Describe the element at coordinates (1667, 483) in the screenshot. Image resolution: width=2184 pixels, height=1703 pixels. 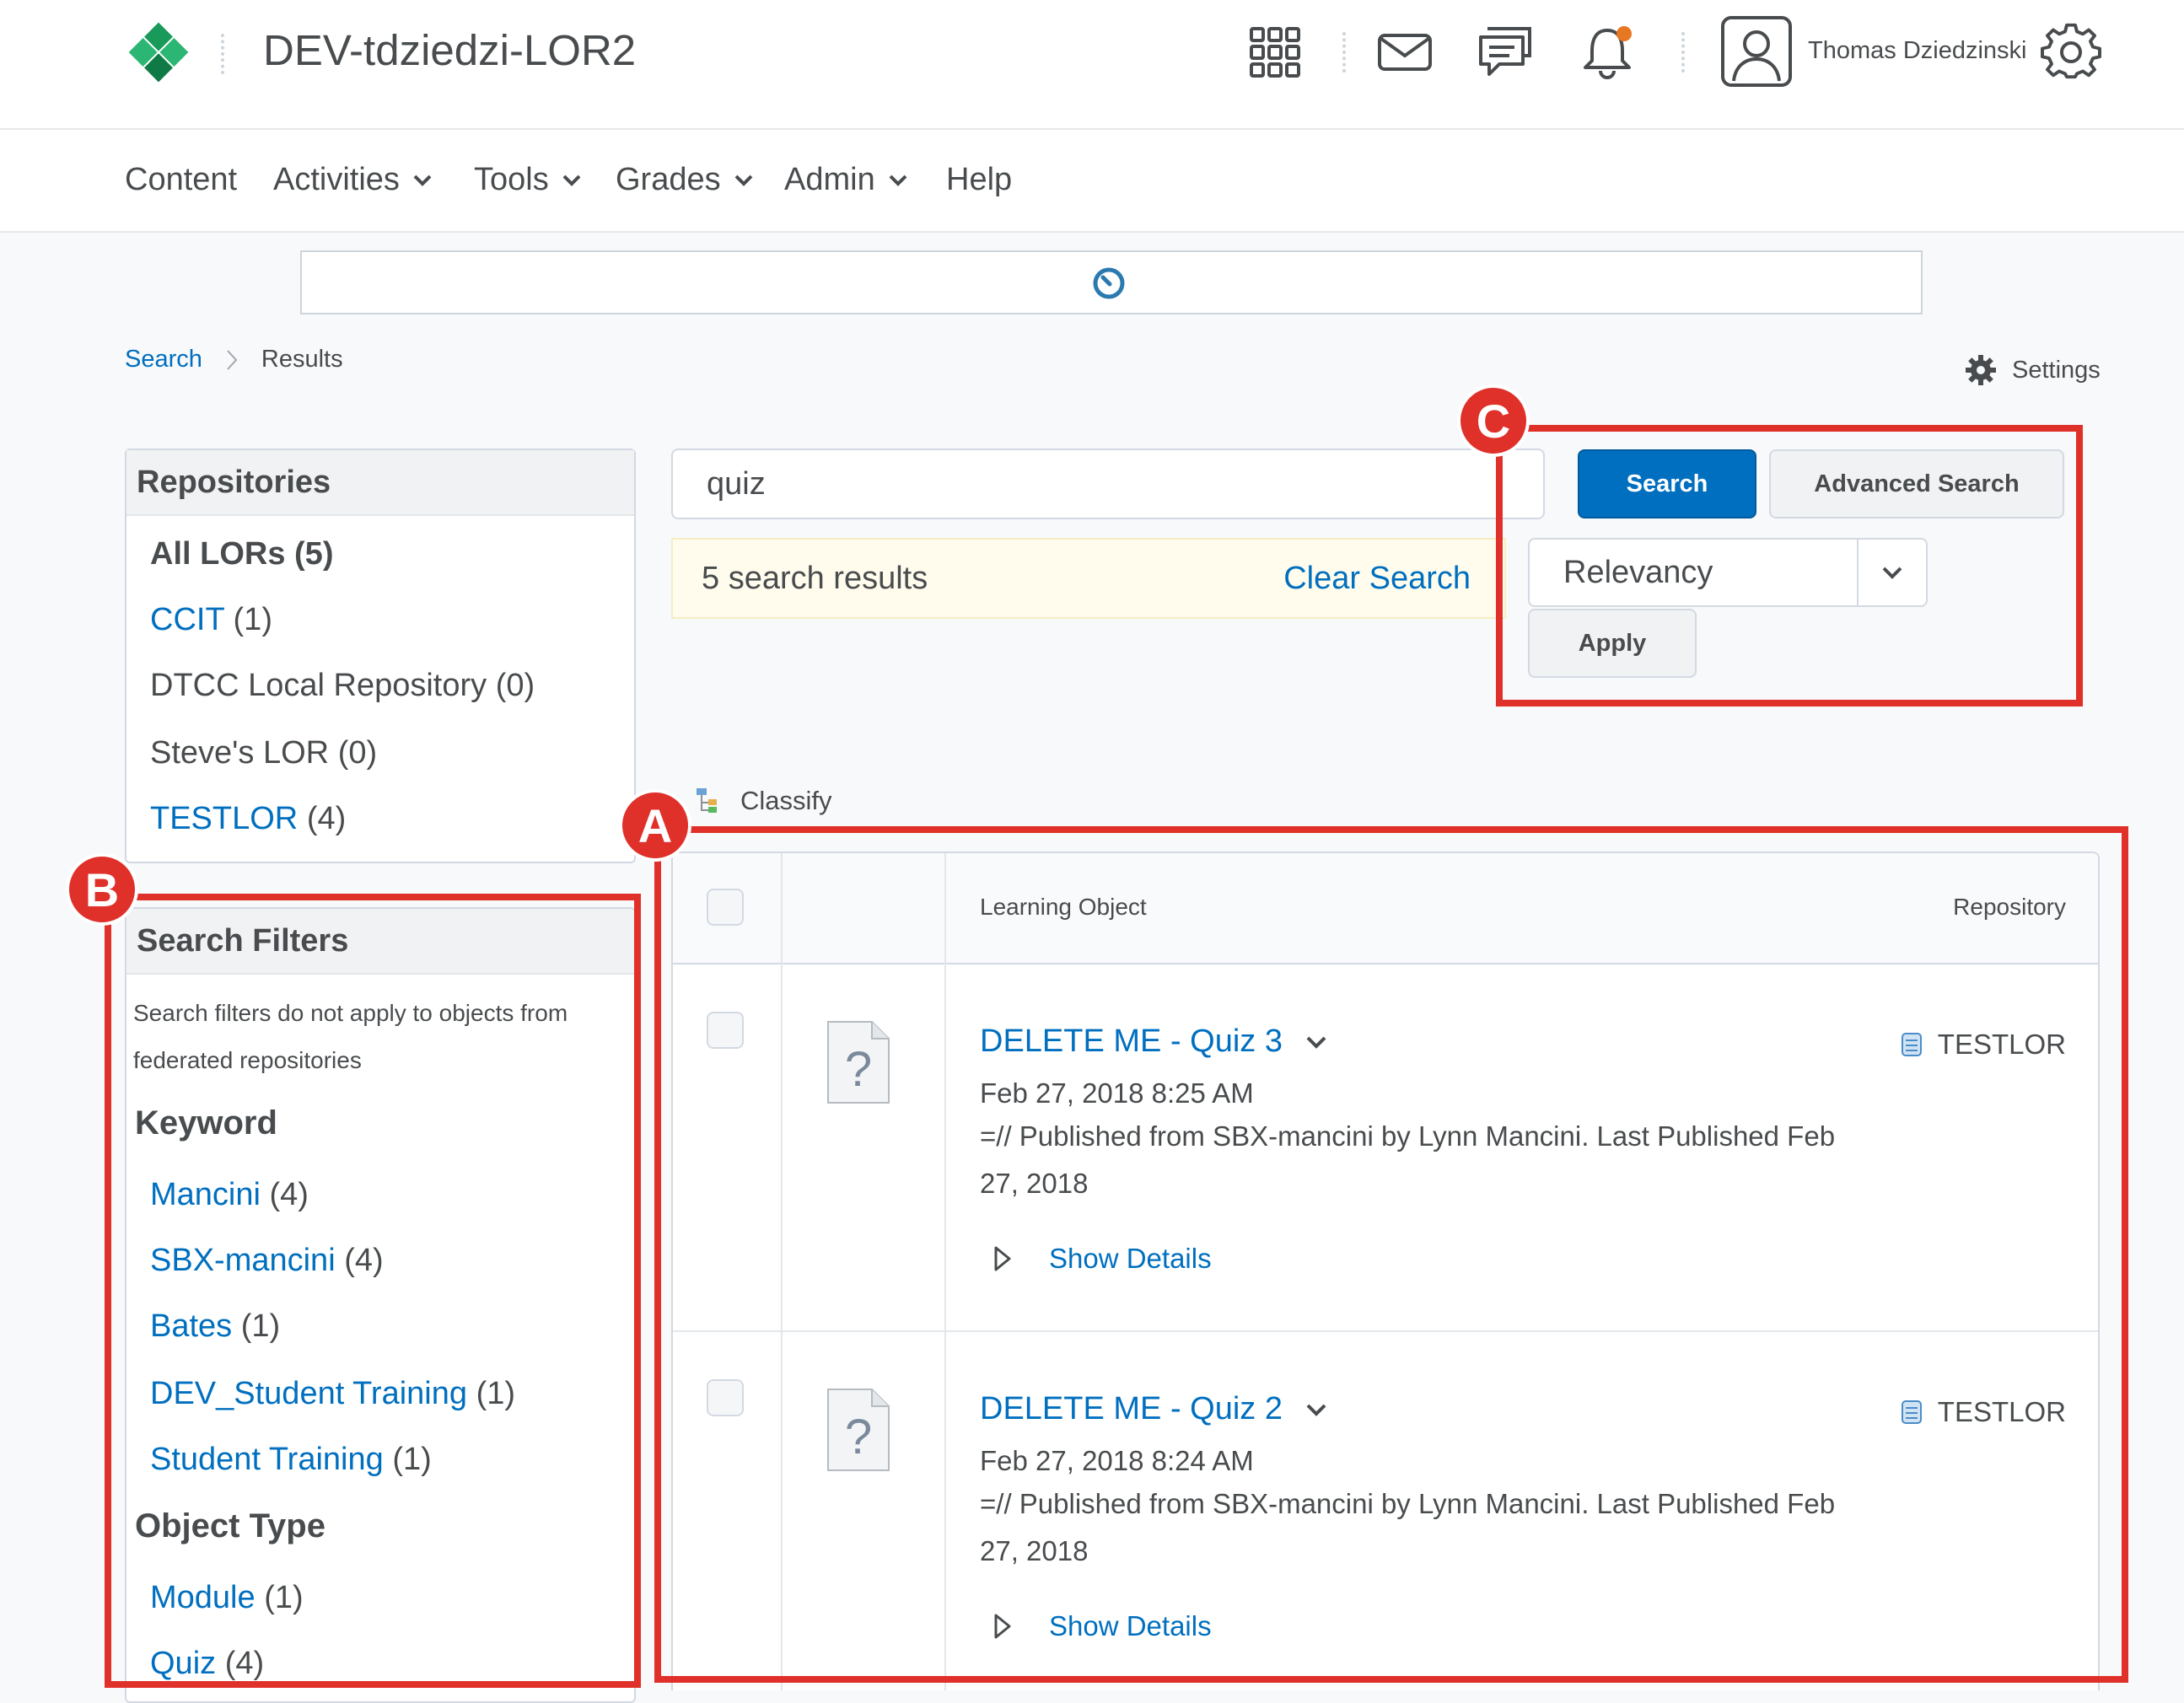
I see `search-button: Search` at that location.